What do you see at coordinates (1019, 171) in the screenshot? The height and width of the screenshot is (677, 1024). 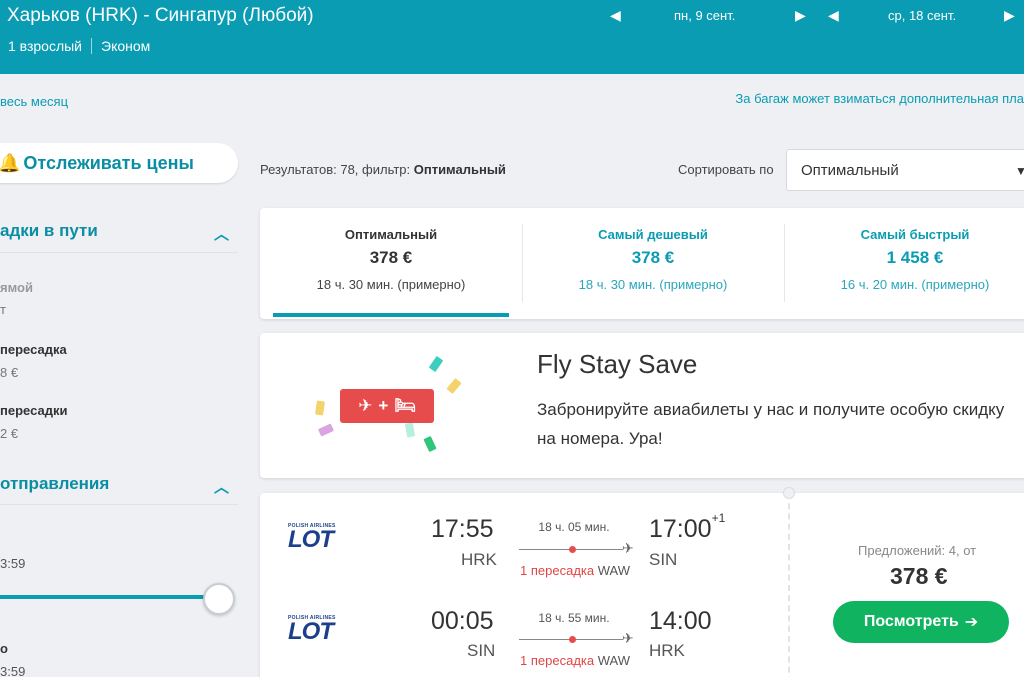 I see `caret-down-icon: ▼` at bounding box center [1019, 171].